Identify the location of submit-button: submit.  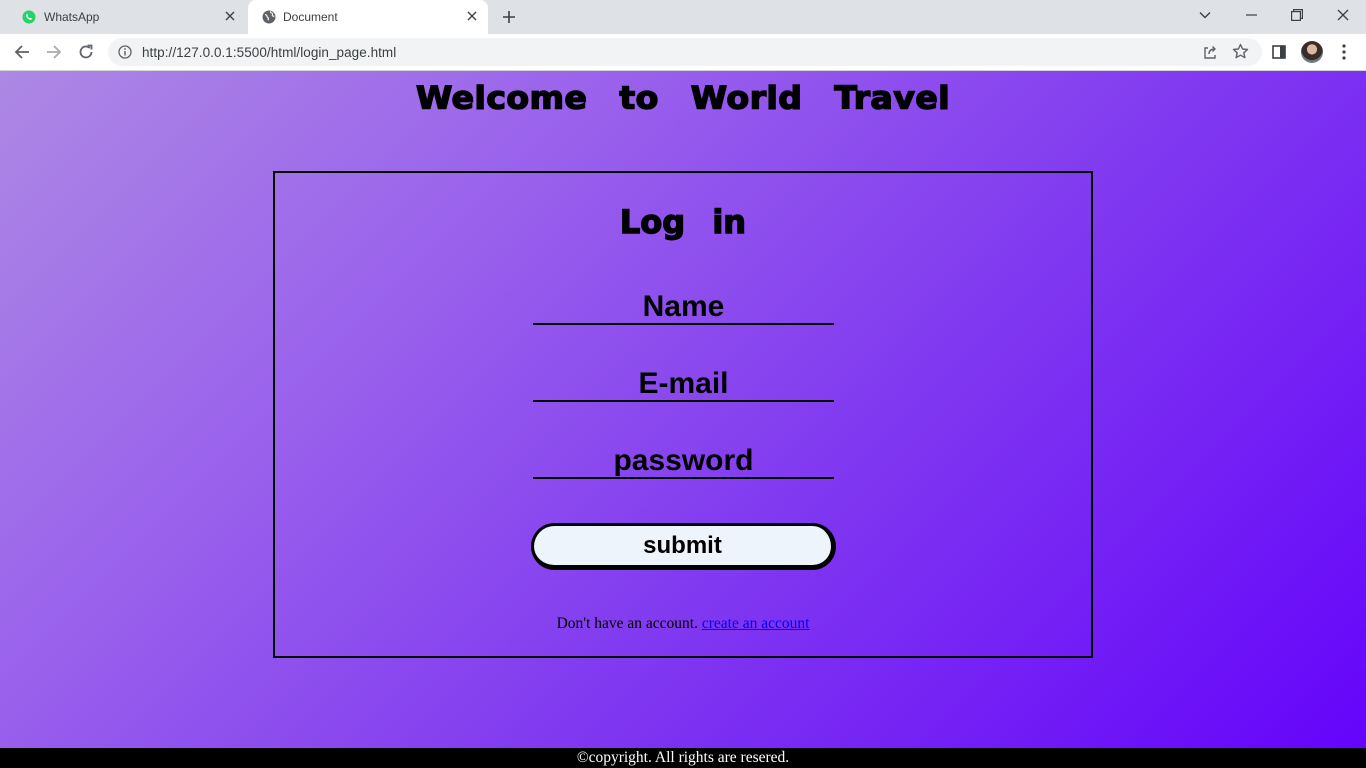
(683, 546).